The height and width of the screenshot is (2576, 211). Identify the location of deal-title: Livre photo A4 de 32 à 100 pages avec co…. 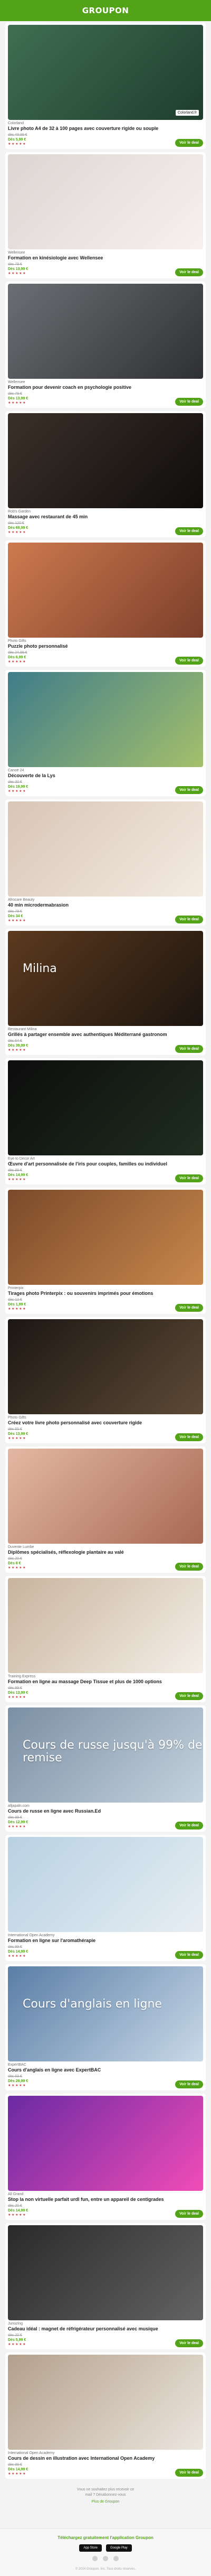
(105, 129).